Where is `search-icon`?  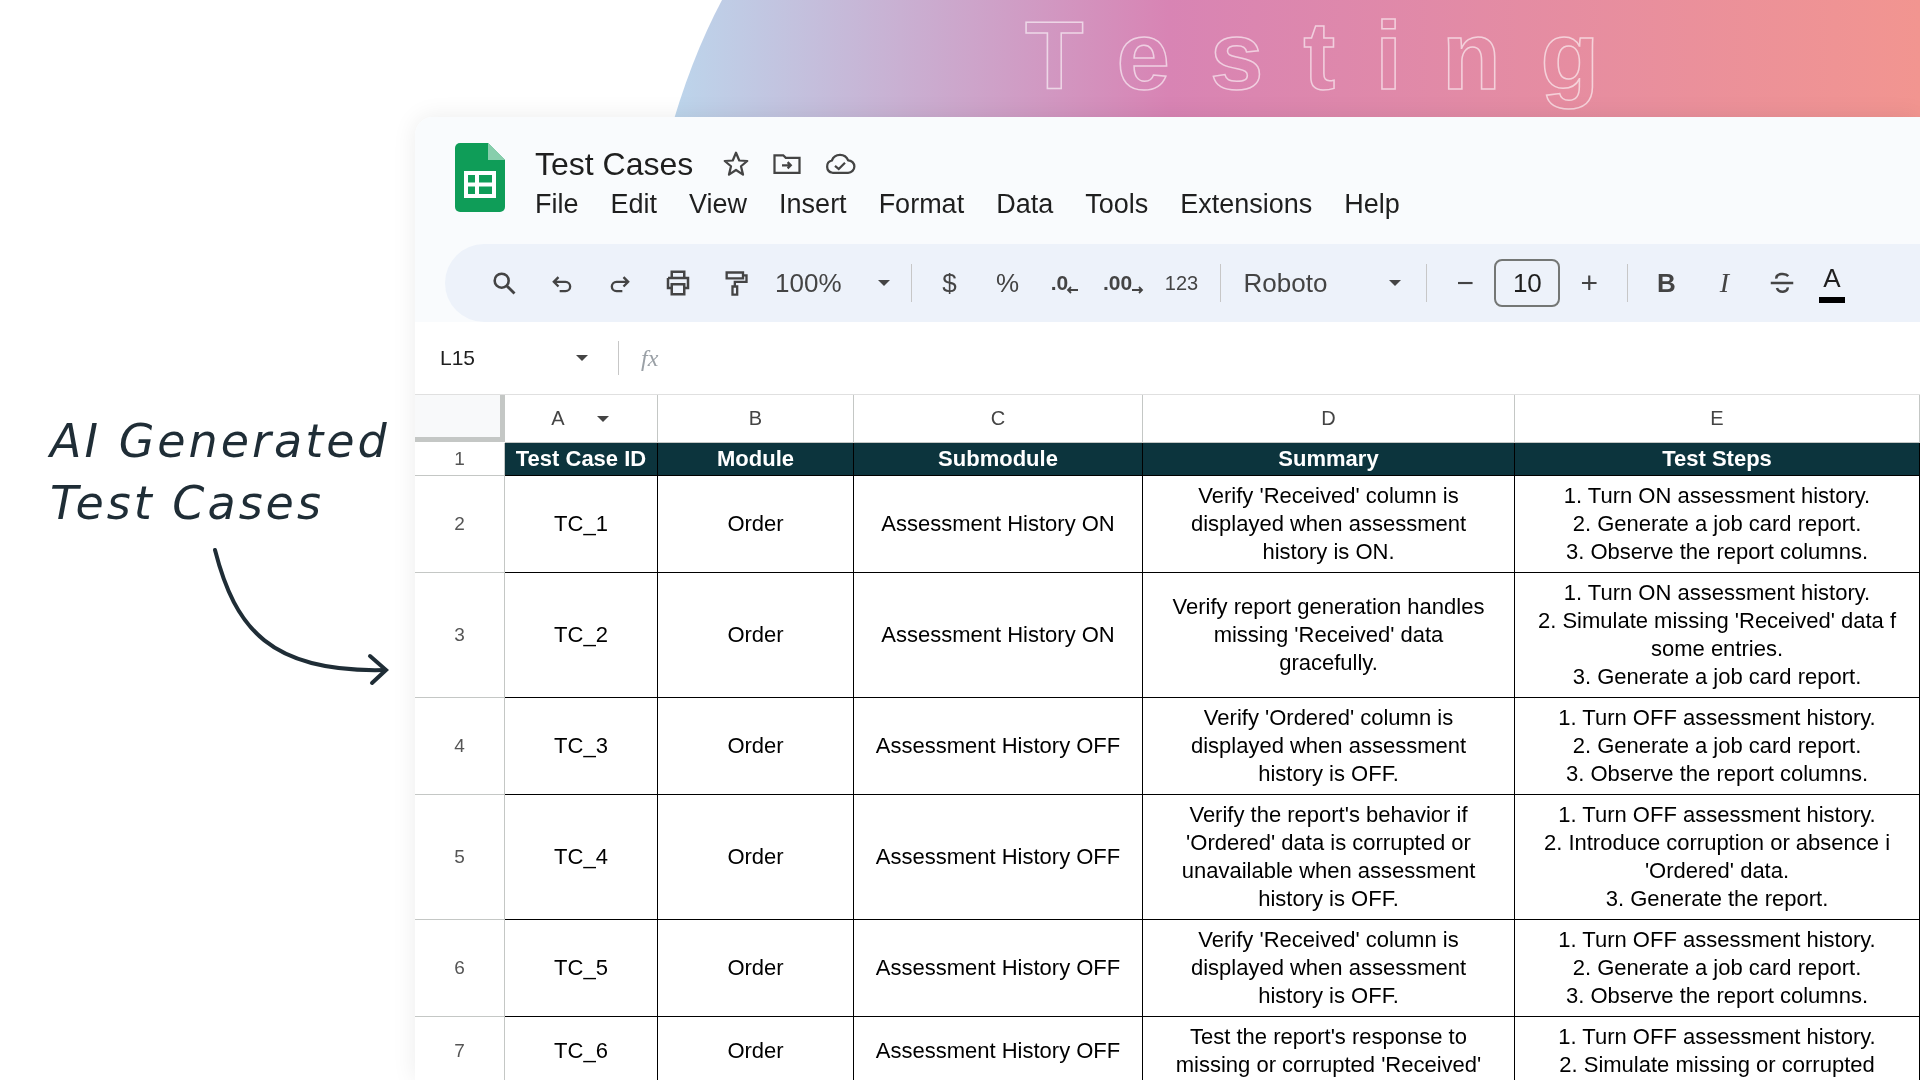 search-icon is located at coordinates (504, 283).